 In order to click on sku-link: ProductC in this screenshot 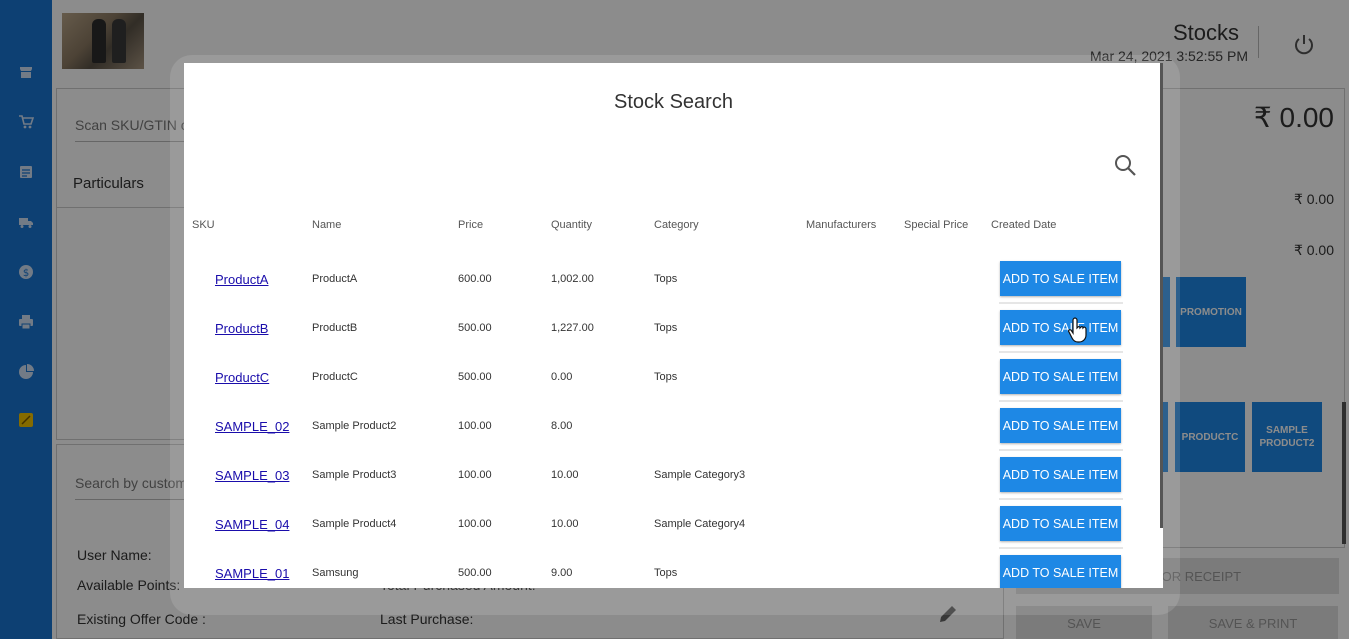, I will do `click(242, 377)`.